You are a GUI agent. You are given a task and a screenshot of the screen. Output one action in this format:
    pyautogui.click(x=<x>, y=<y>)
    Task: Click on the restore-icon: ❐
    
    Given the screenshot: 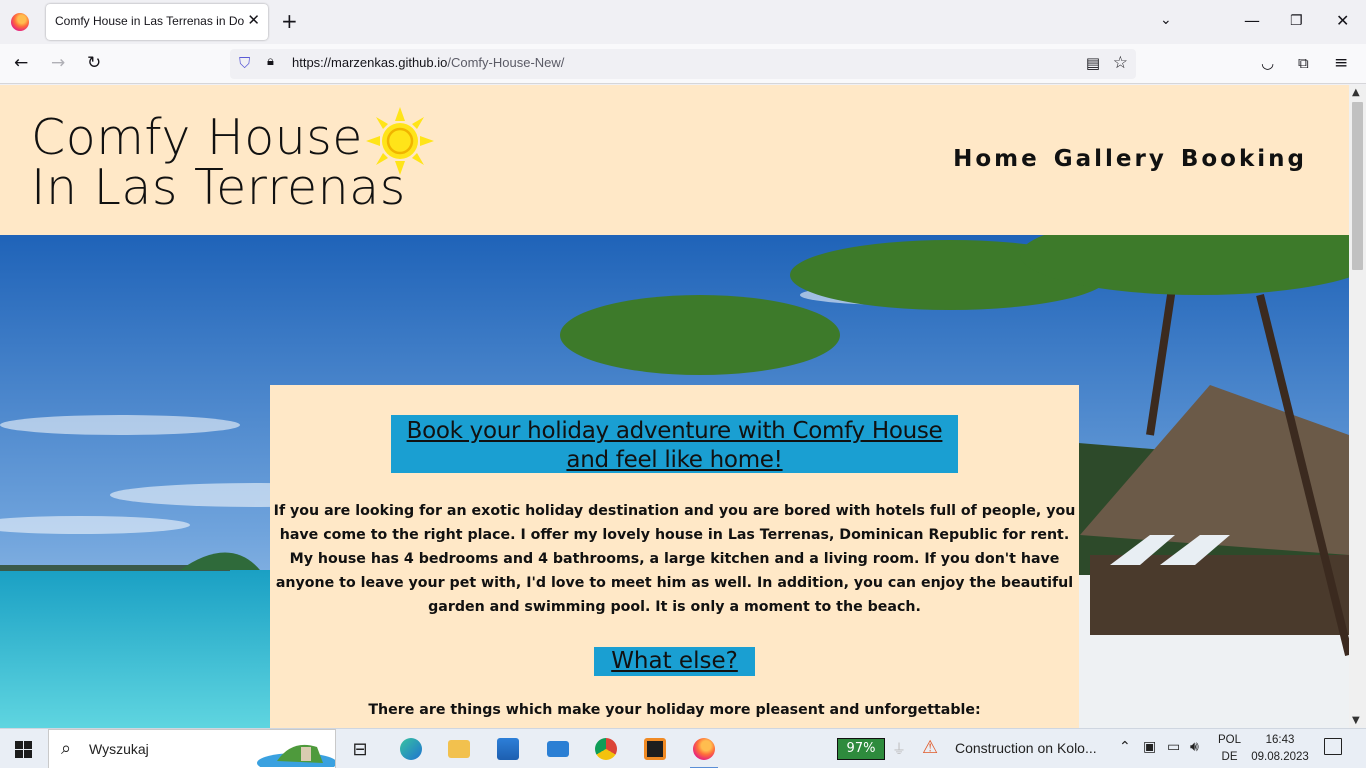 What is the action you would take?
    pyautogui.click(x=1296, y=21)
    